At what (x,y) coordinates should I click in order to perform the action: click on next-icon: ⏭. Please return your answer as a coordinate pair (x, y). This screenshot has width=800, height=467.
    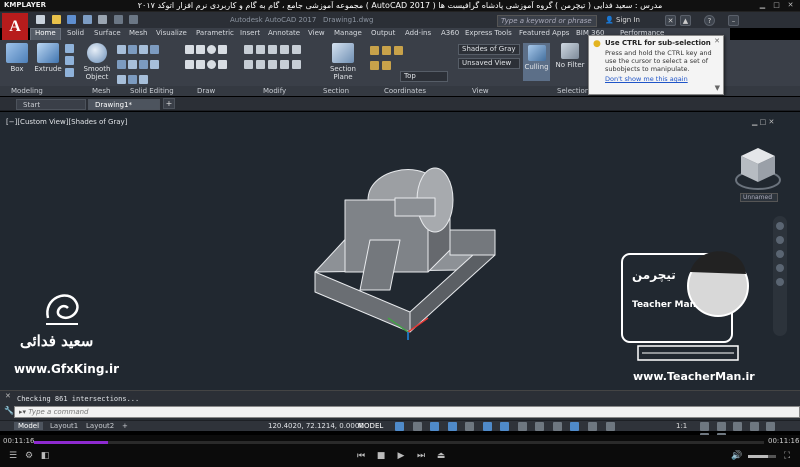
    Looking at the image, I should click on (421, 456).